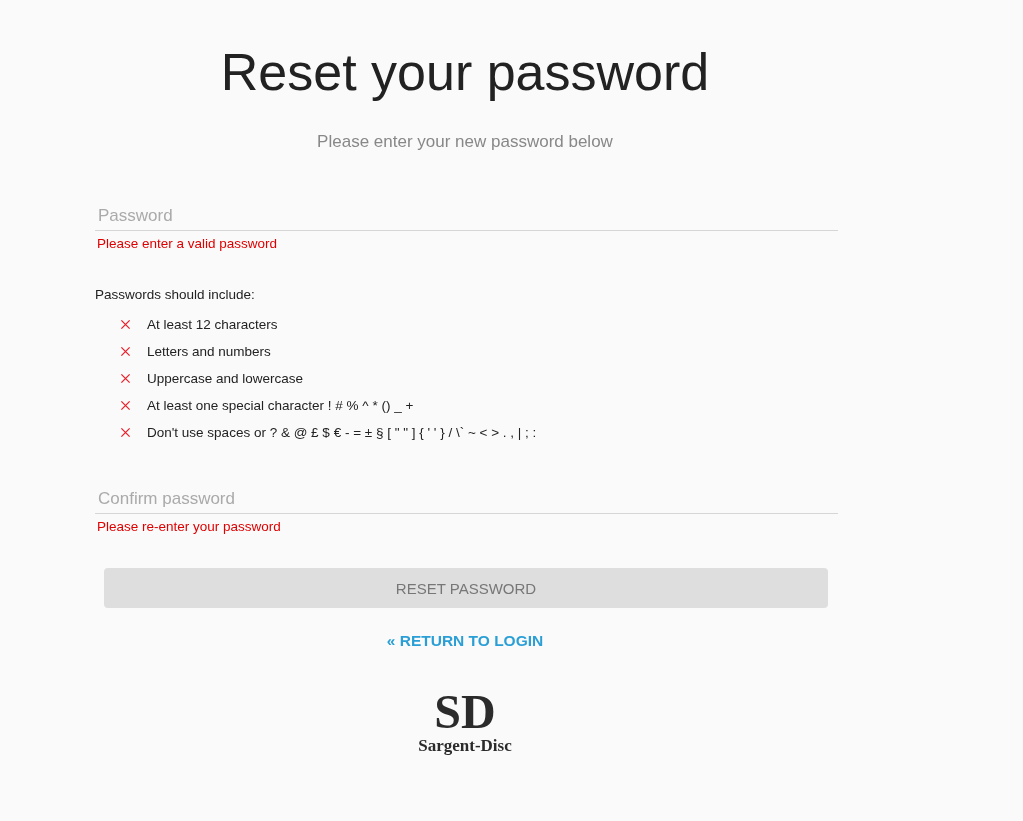  What do you see at coordinates (225, 378) in the screenshot?
I see `requirement-text: Uppercase and lowercase` at bounding box center [225, 378].